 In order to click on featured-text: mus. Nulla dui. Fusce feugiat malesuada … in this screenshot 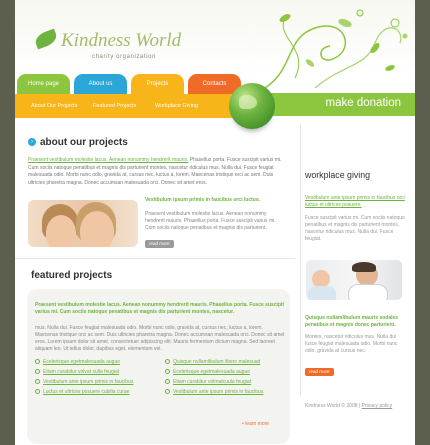, I will do `click(160, 338)`.